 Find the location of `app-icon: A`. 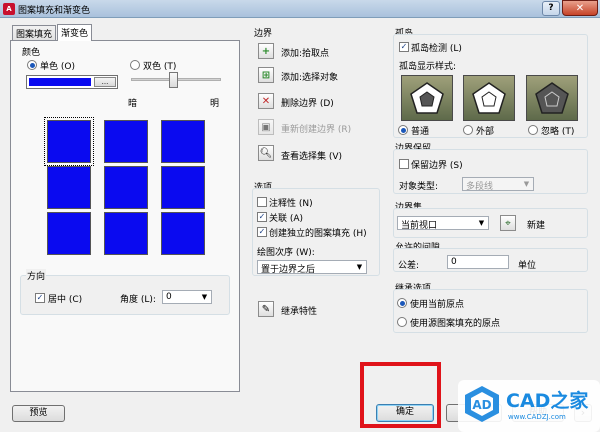

app-icon: A is located at coordinates (9, 9).